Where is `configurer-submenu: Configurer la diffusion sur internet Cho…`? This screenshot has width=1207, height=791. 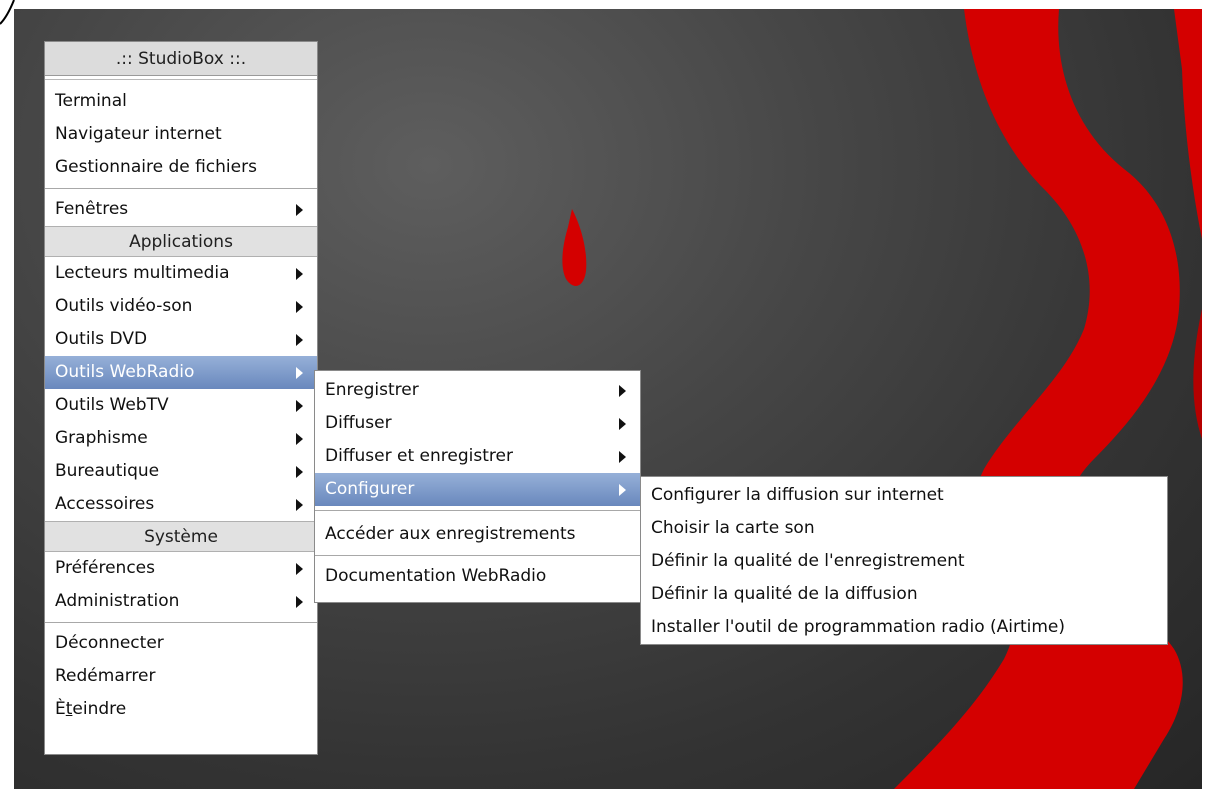 configurer-submenu: Configurer la diffusion sur internet Cho… is located at coordinates (904, 560).